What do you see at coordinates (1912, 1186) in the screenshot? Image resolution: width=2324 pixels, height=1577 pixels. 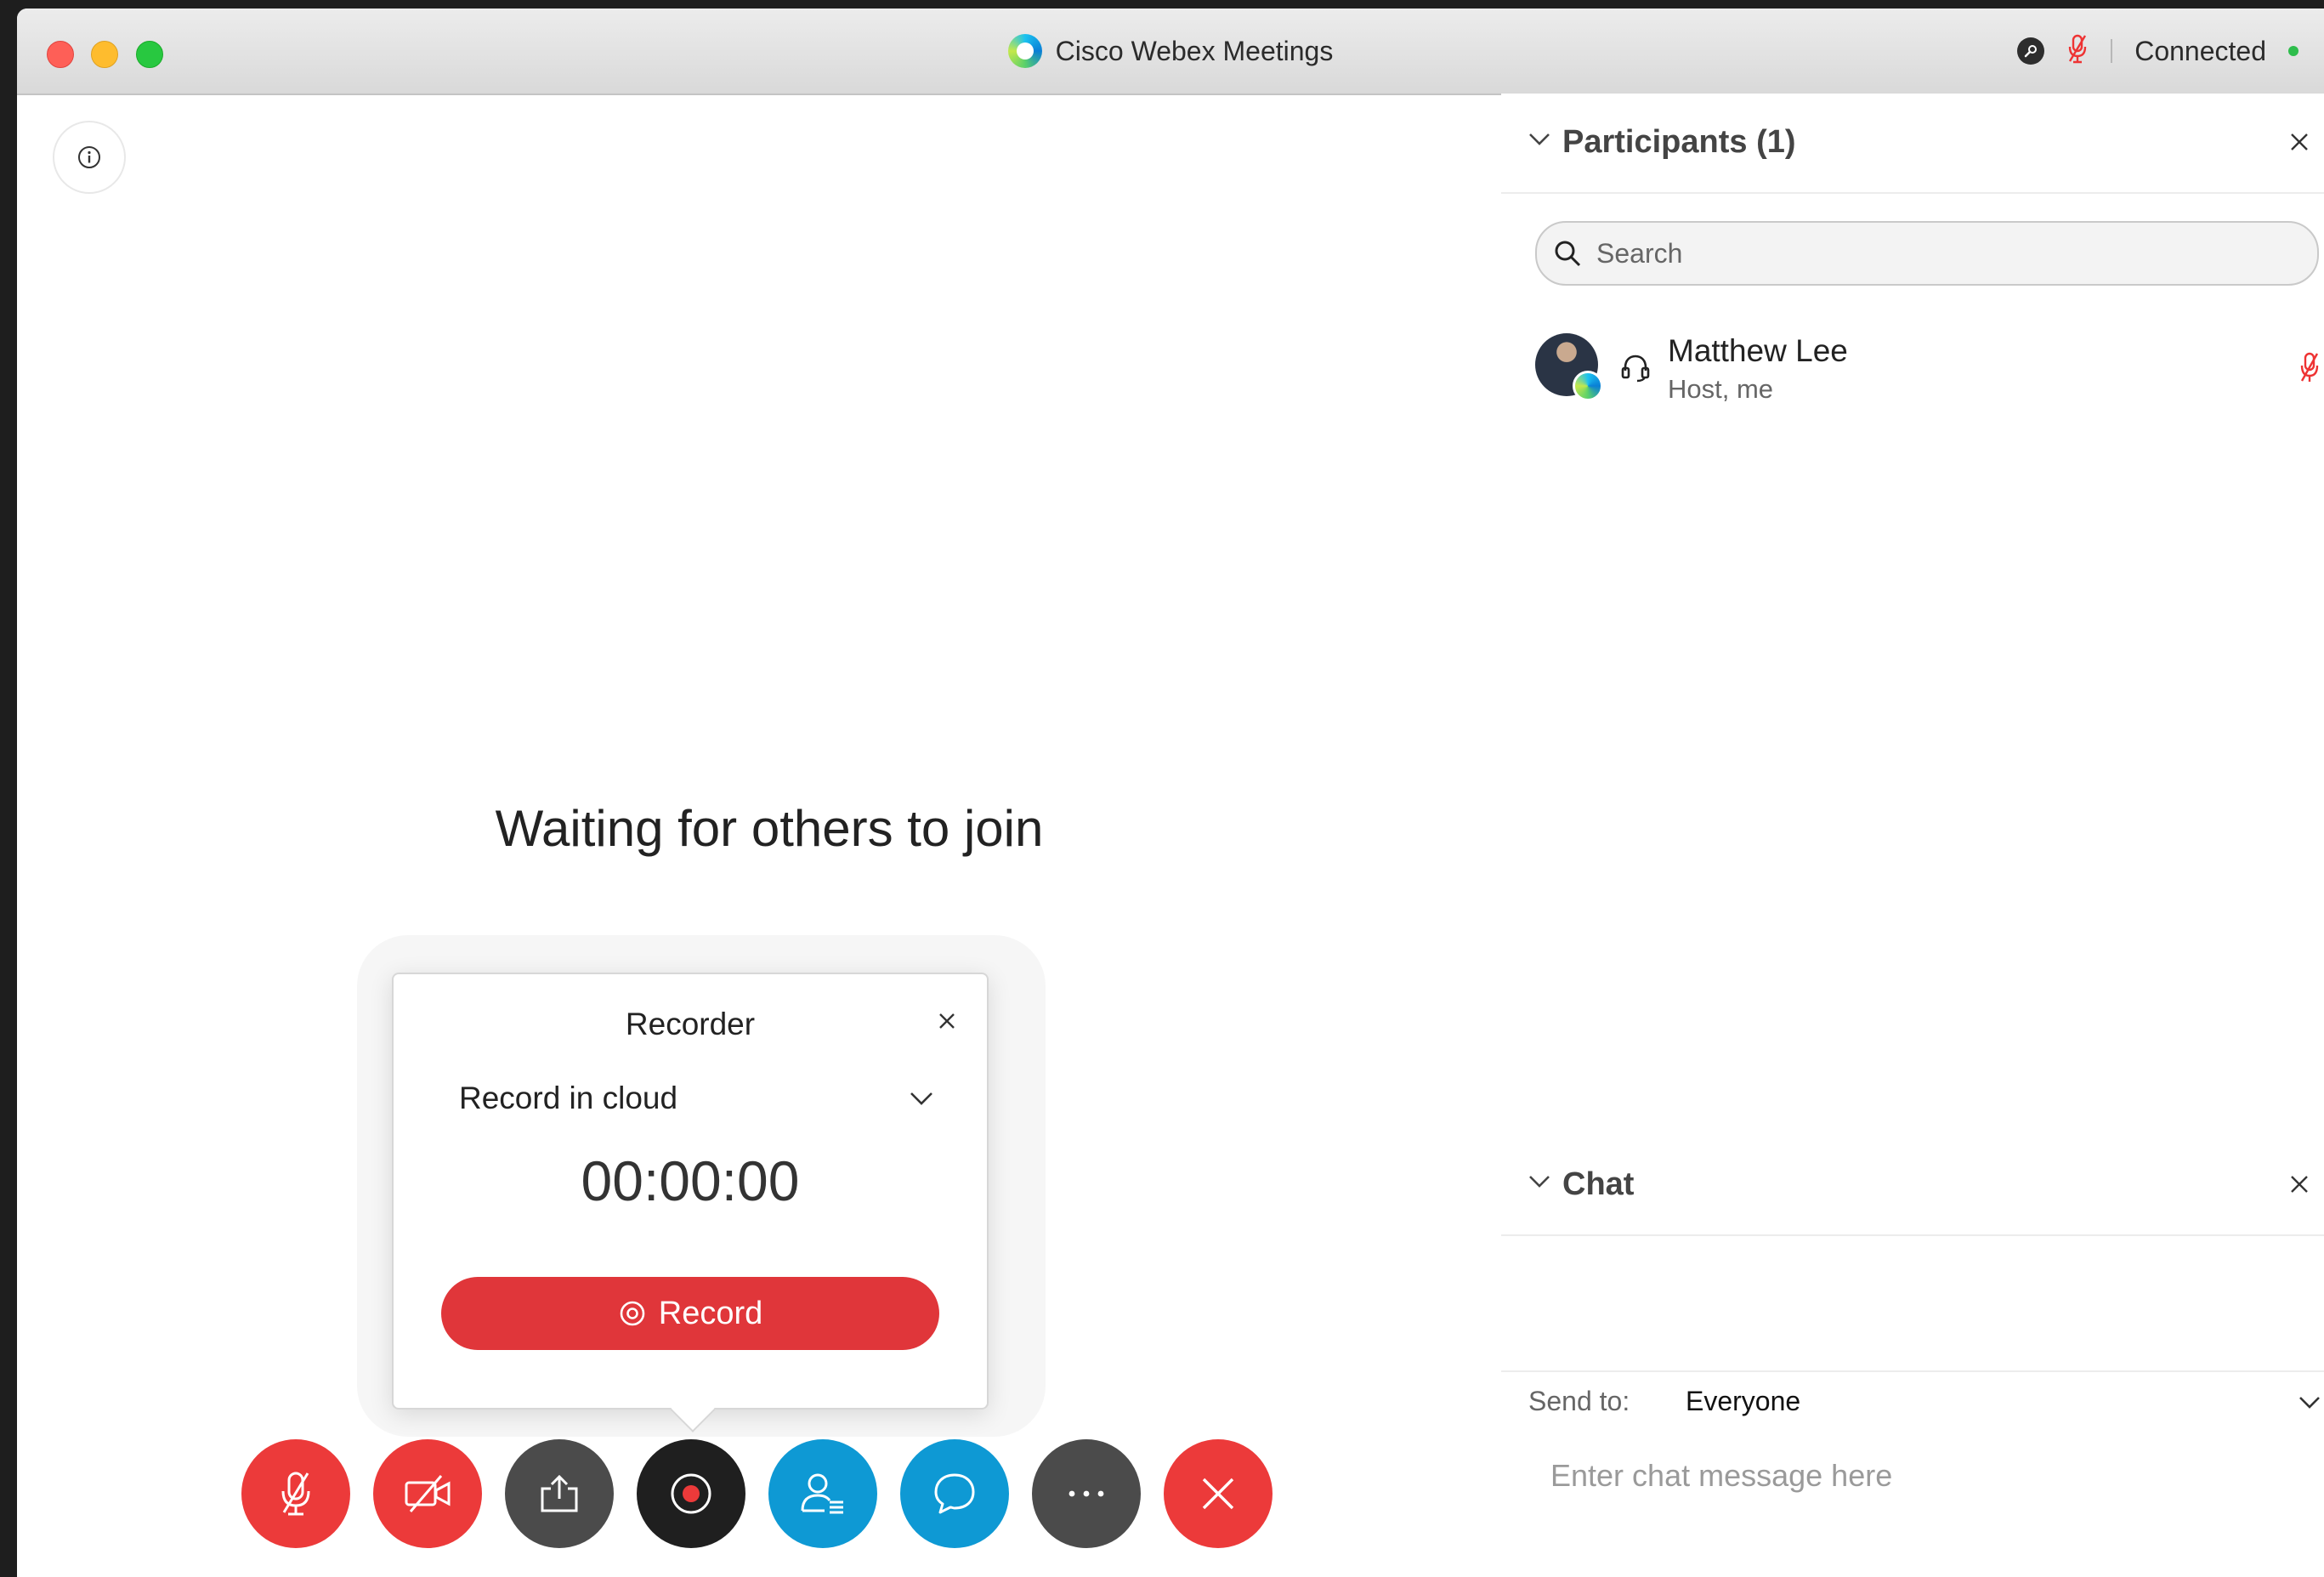 I see `chat-header: Chat` at bounding box center [1912, 1186].